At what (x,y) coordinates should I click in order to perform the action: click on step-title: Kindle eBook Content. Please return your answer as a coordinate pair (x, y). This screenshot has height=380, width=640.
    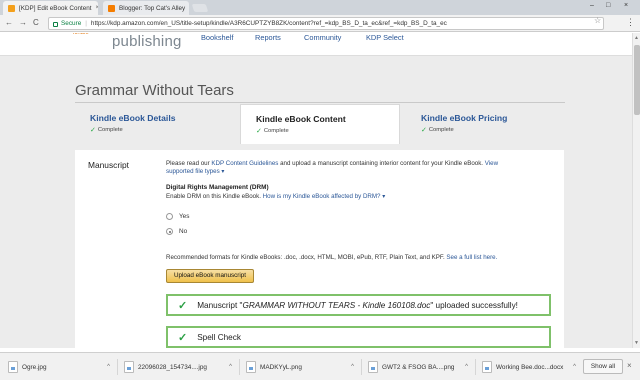
    Looking at the image, I should click on (301, 119).